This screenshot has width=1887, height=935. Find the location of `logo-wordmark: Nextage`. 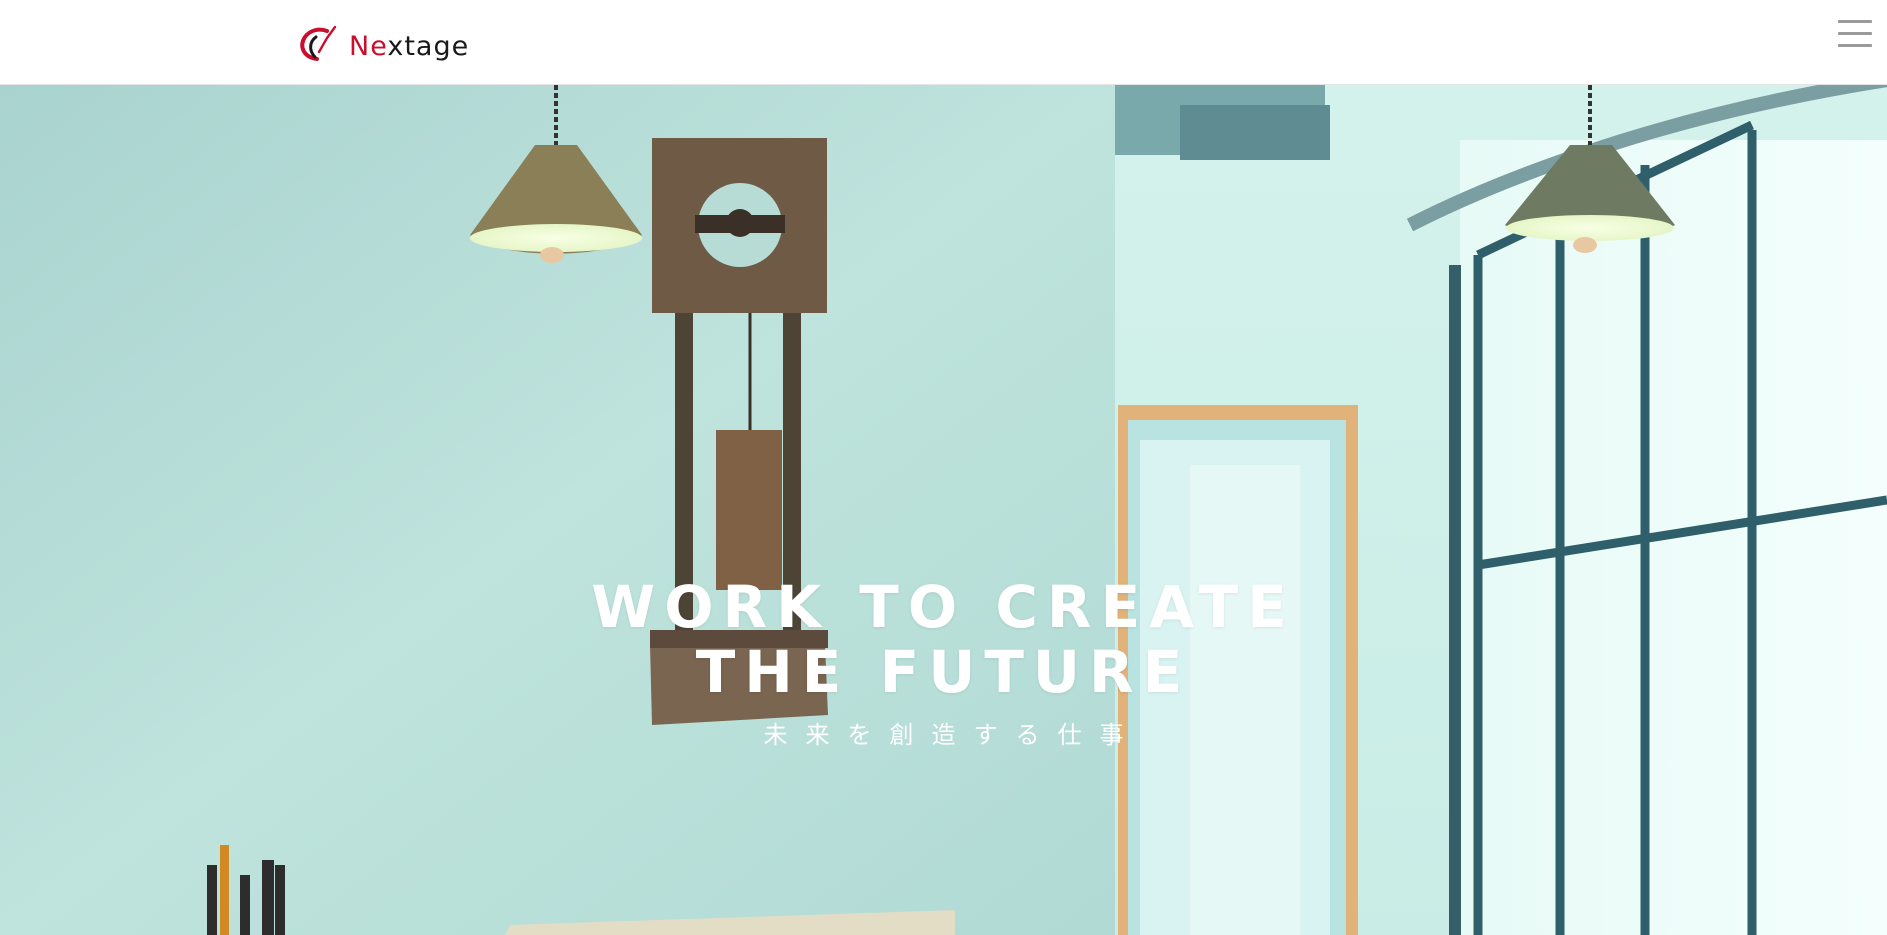

logo-wordmark: Nextage is located at coordinates (409, 46).